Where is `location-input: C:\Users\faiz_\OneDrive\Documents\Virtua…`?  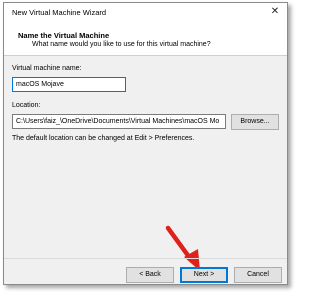
location-input: C:\Users\faiz_\OneDrive\Documents\Virtua… is located at coordinates (119, 121).